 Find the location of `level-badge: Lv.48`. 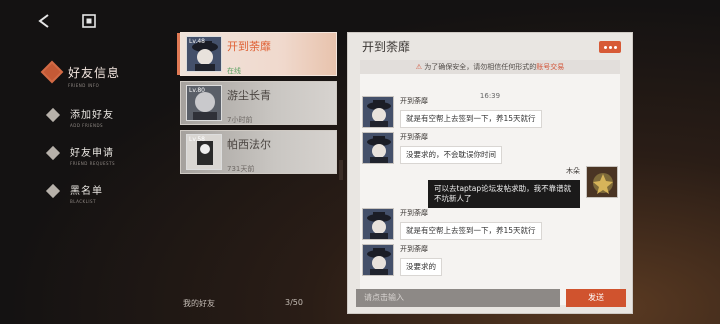

level-badge: Lv.48 is located at coordinates (197, 41).